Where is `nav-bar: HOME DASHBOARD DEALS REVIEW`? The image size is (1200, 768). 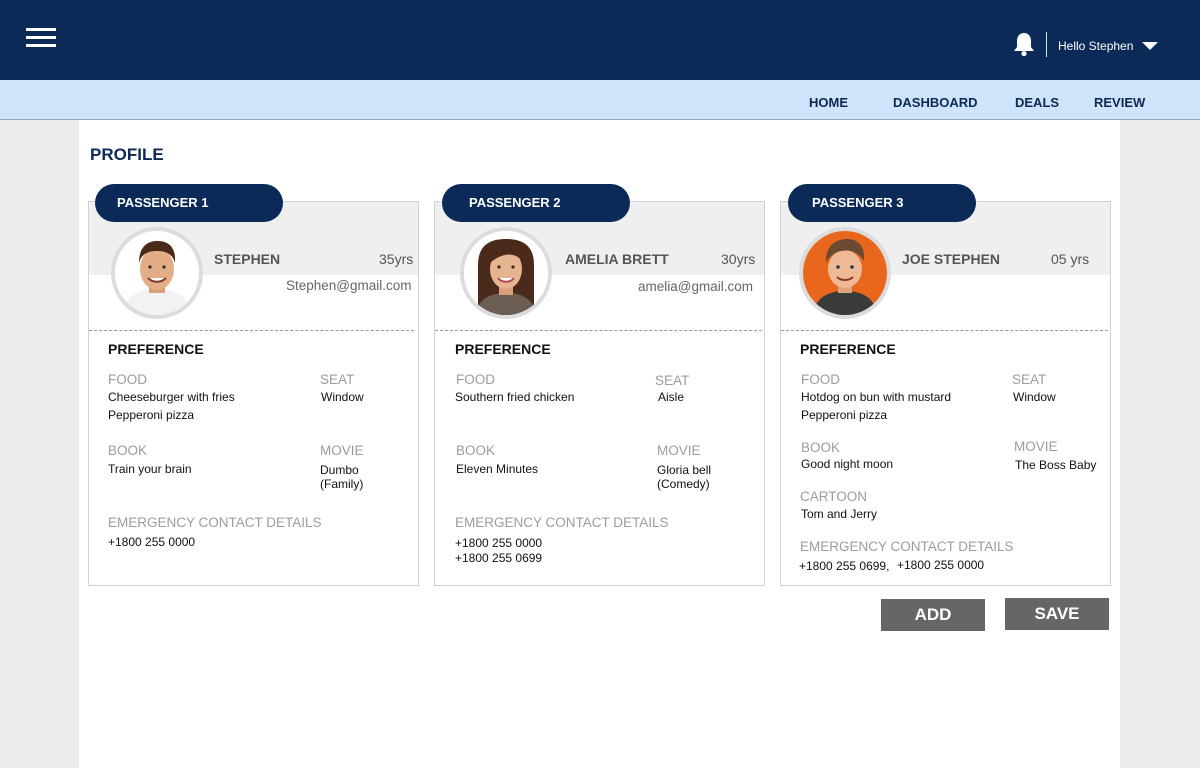 nav-bar: HOME DASHBOARD DEALS REVIEW is located at coordinates (600, 100).